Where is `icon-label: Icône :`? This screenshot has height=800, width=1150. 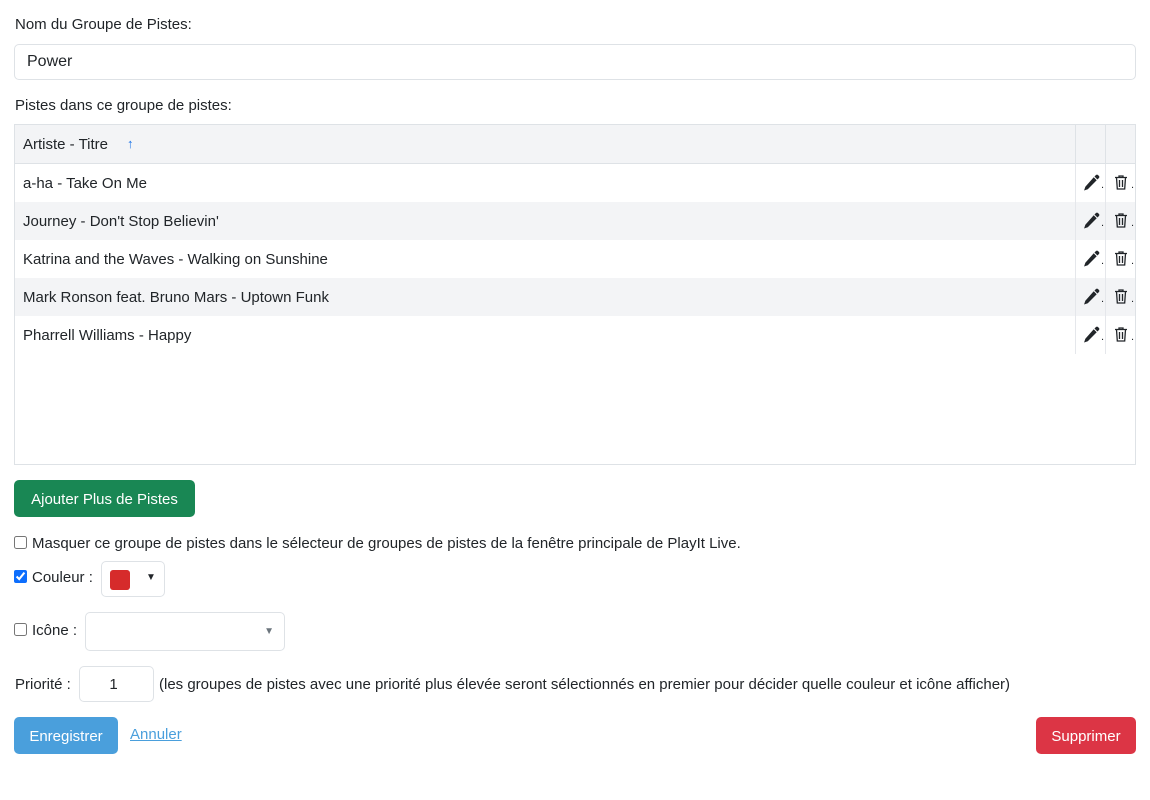 icon-label: Icône : is located at coordinates (54, 630).